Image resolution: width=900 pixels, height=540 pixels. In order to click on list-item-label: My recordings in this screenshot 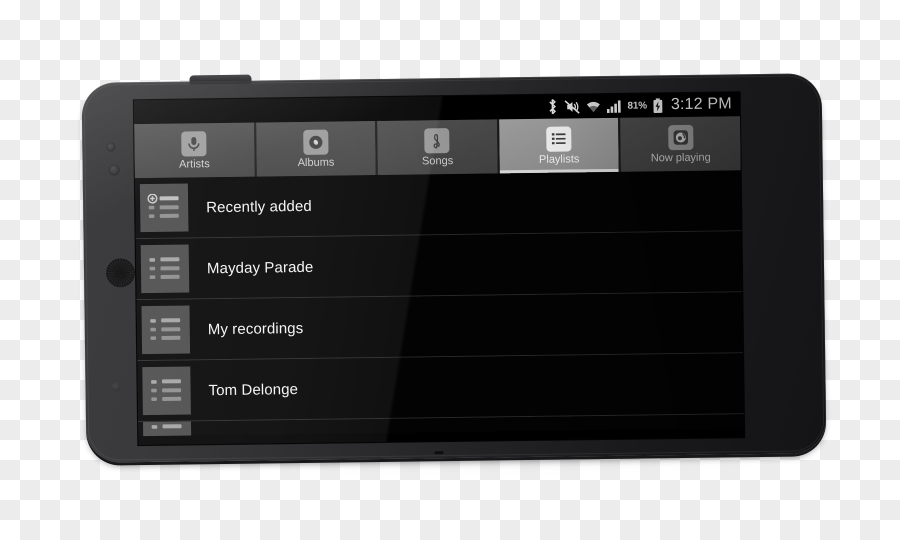, I will do `click(255, 328)`.